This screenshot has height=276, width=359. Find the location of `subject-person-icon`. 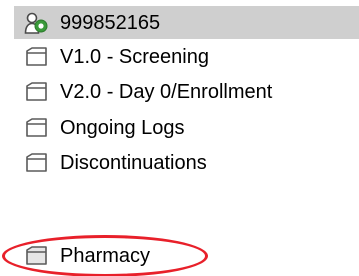

subject-person-icon is located at coordinates (36, 23).